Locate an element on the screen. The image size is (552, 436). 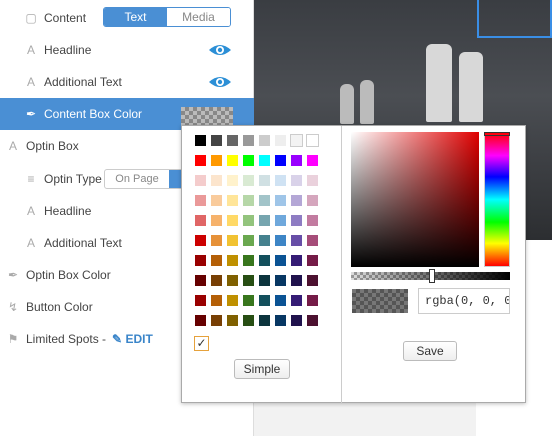
tab-media: Media is located at coordinates (198, 17).